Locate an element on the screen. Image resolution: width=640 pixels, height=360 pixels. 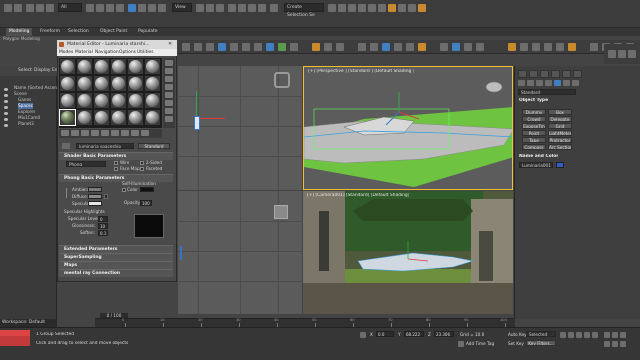
create-selection-set-field: Create Selection Se is located at coordinates (304, 10).